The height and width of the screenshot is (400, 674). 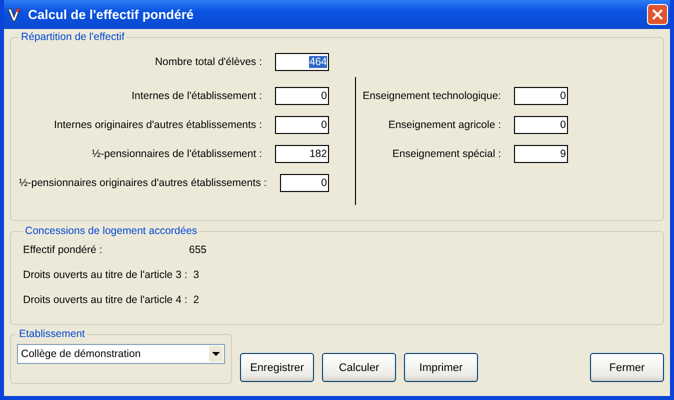 I want to click on close-button: Fermer, so click(x=627, y=367).